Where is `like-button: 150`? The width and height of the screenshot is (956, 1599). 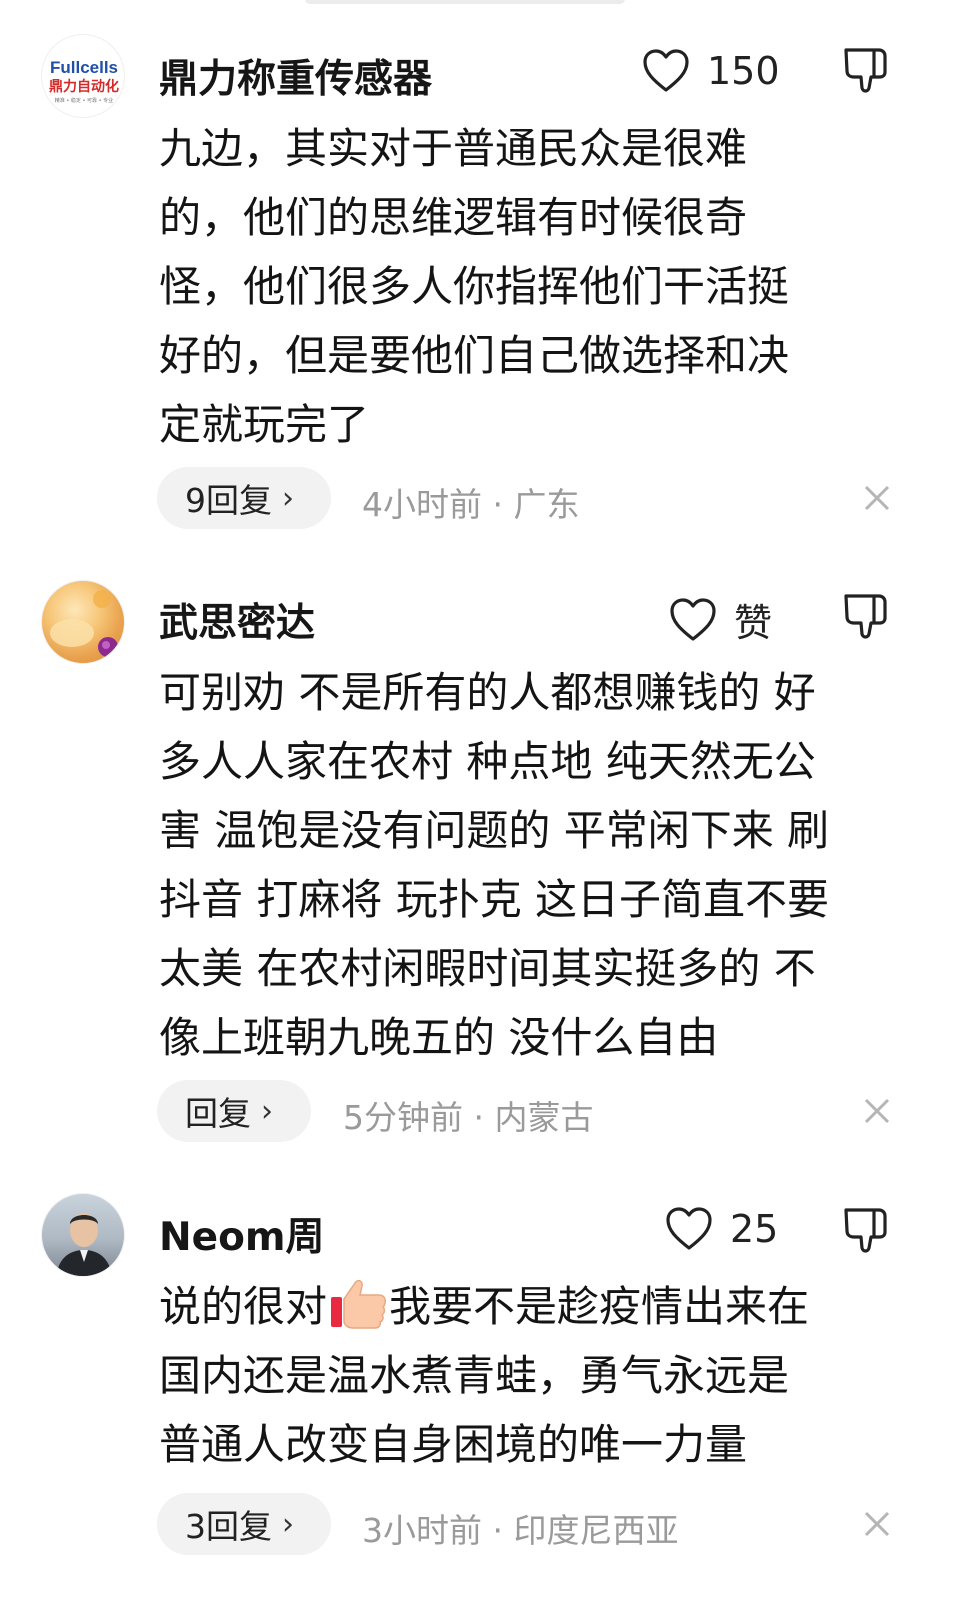
like-button: 150 is located at coordinates (710, 71).